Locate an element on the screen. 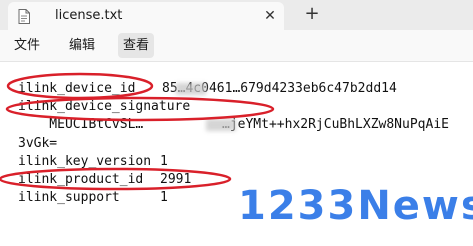 This screenshot has width=473, height=246. line-device-signature-key: ilink_device_signature is located at coordinates (104, 106).